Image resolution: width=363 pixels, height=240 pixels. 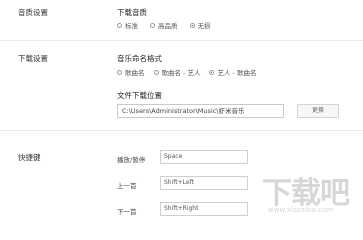 I want to click on section-label-download: 下载设置, so click(x=33, y=58).